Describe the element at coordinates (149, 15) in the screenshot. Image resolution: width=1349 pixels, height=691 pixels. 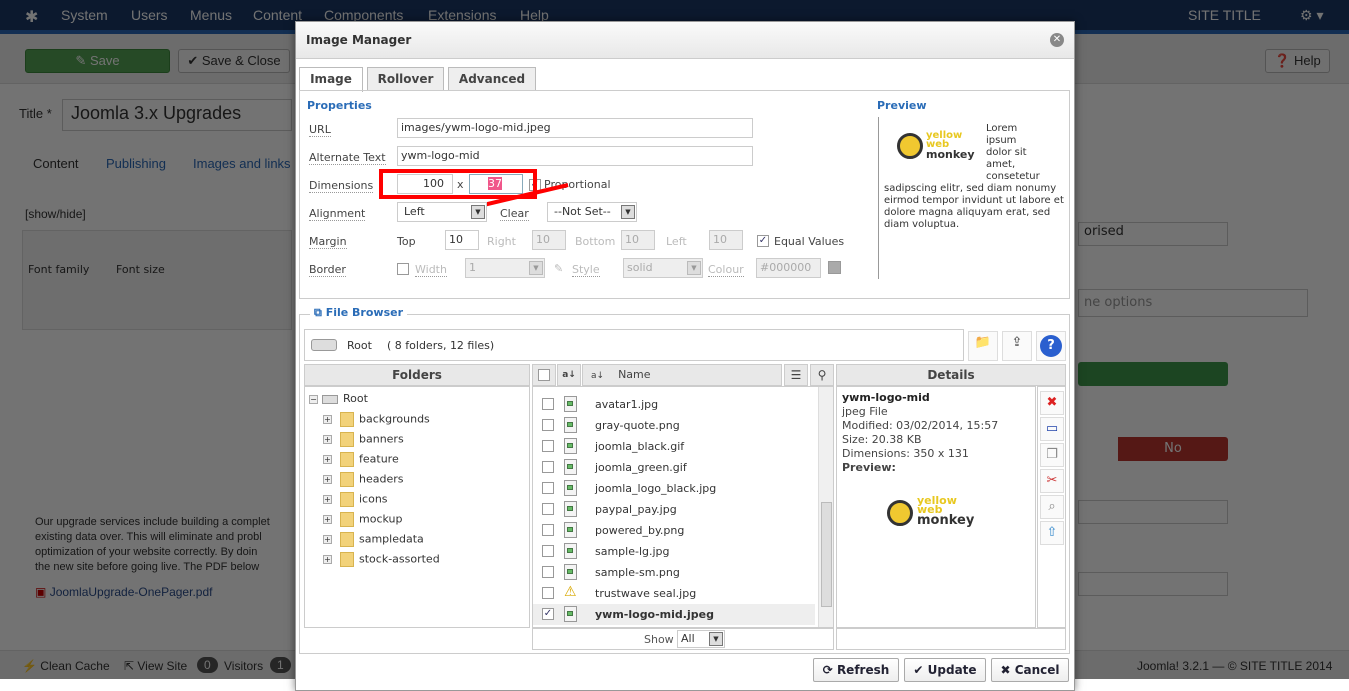
I see `menu-users: Users` at that location.